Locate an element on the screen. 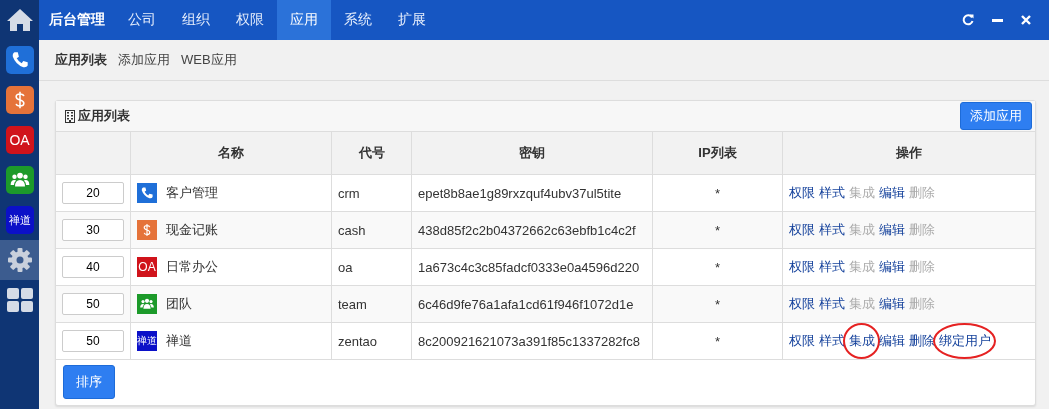  nav-tab: 组织 is located at coordinates (196, 20).